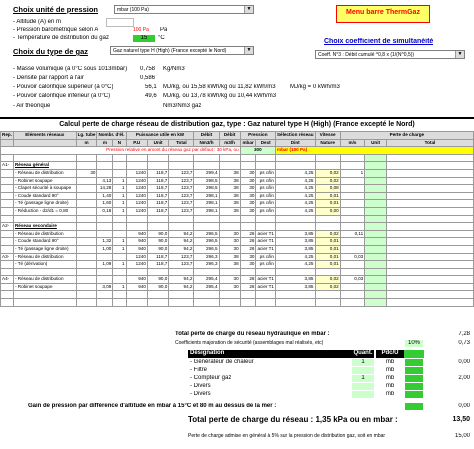  What do you see at coordinates (429, 173) in the screenshot?
I see `row-total` at bounding box center [429, 173].